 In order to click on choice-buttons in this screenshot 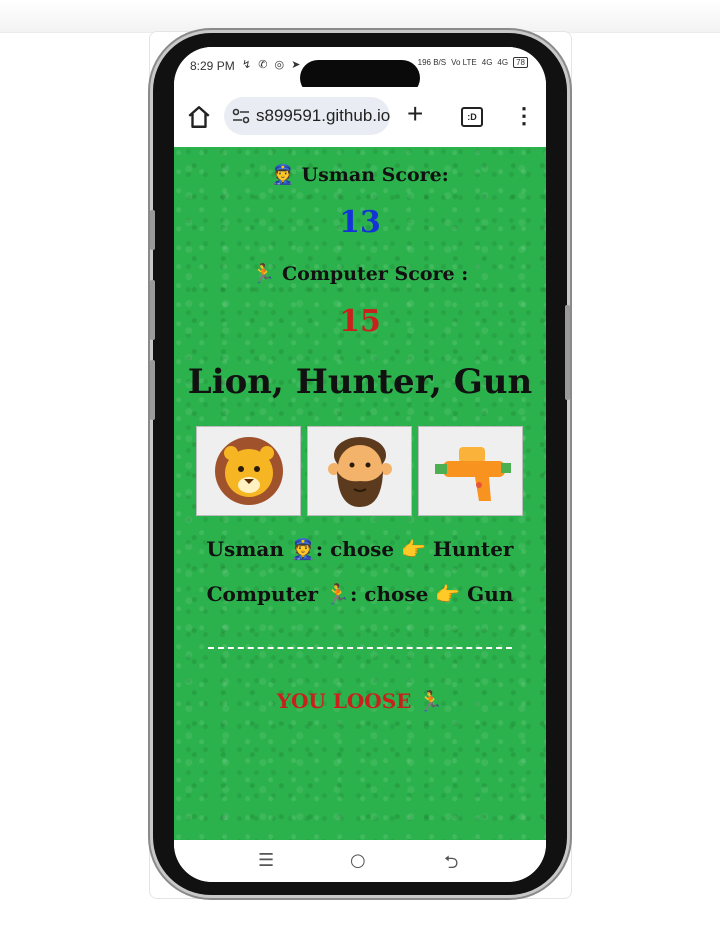, I will do `click(359, 471)`.